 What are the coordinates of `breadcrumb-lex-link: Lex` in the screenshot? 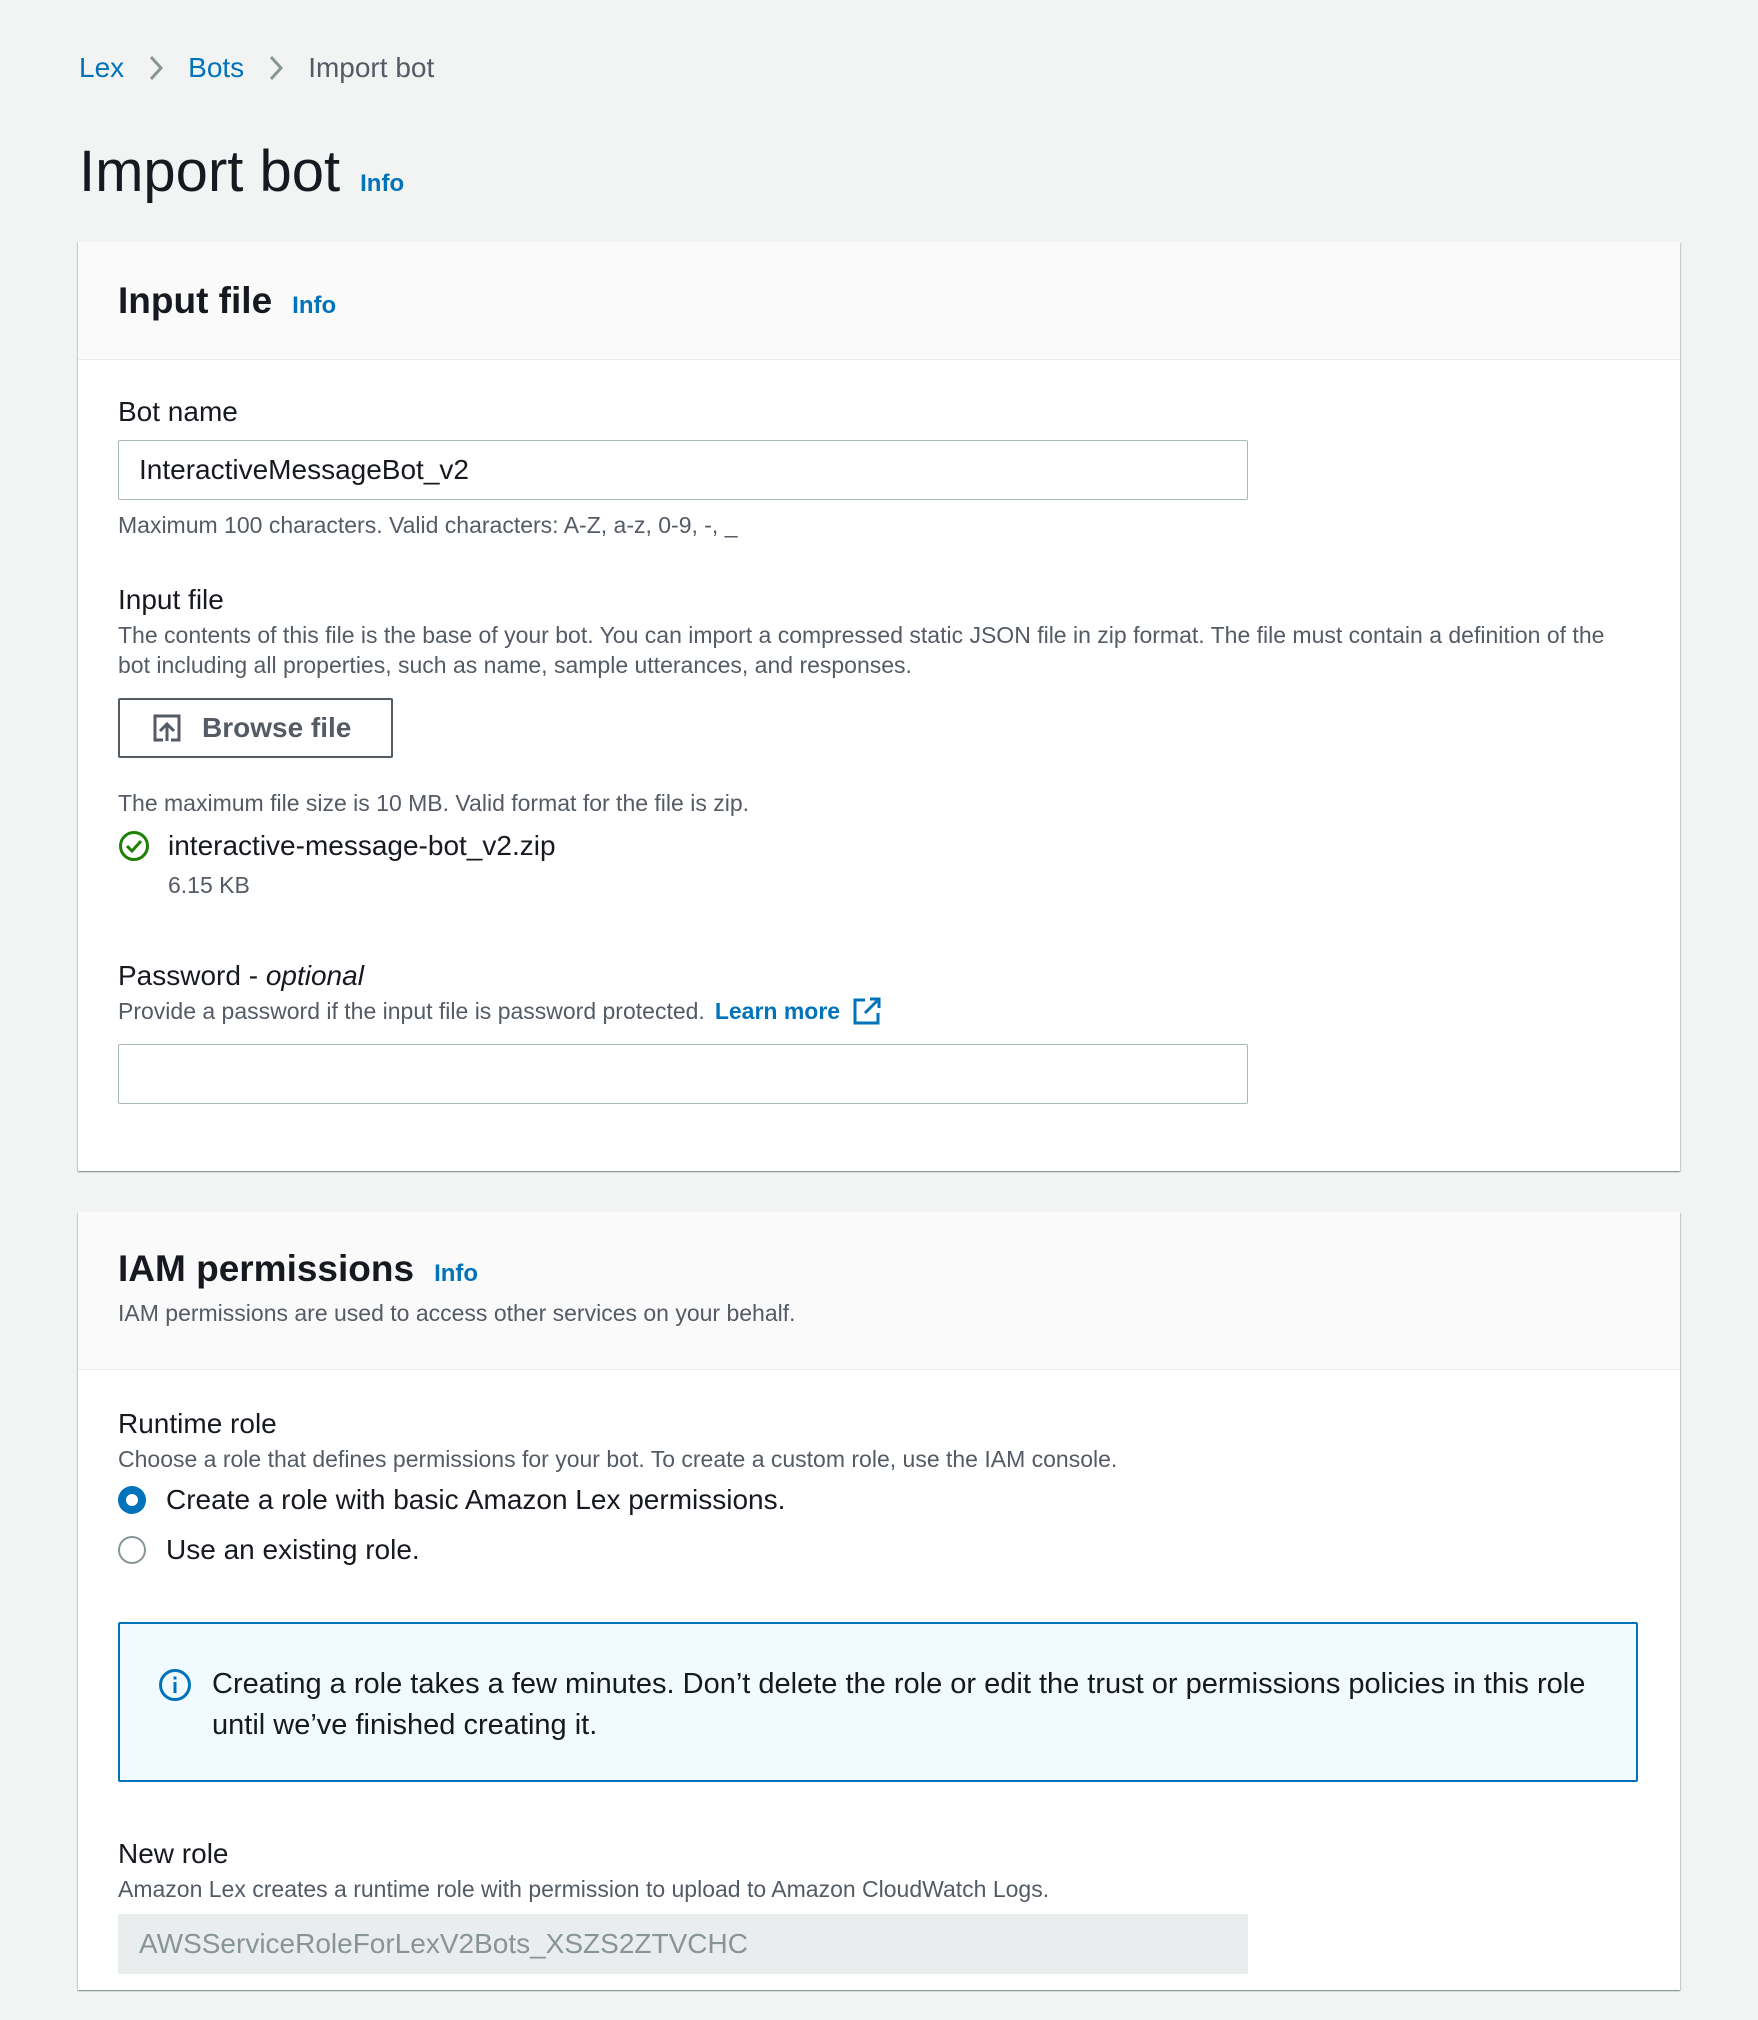 It's located at (101, 68).